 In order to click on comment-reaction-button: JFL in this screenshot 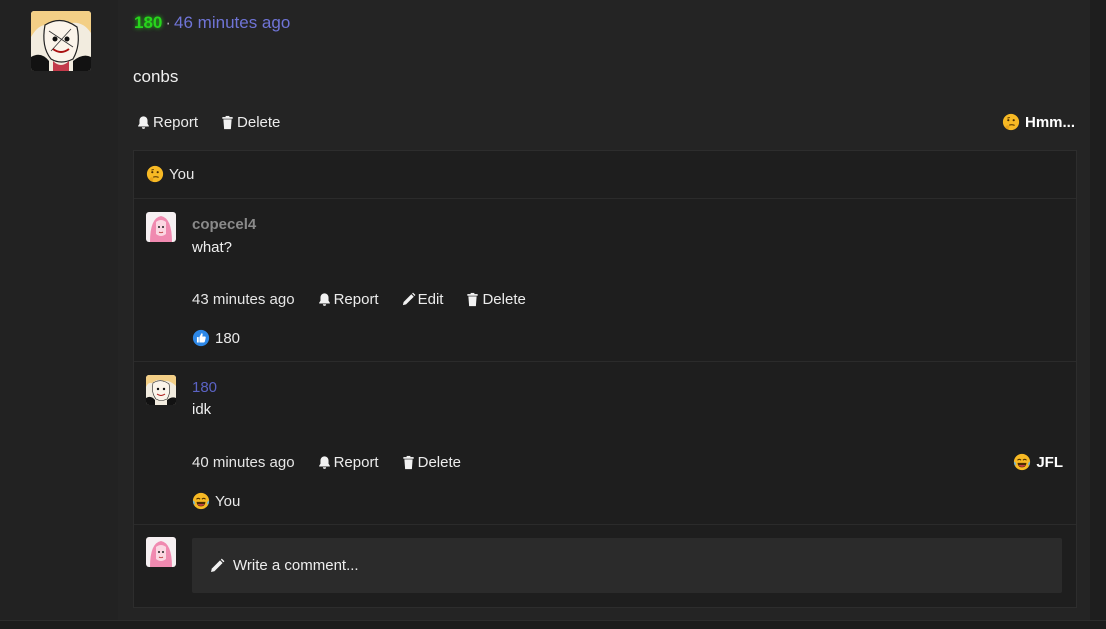, I will do `click(1038, 462)`.